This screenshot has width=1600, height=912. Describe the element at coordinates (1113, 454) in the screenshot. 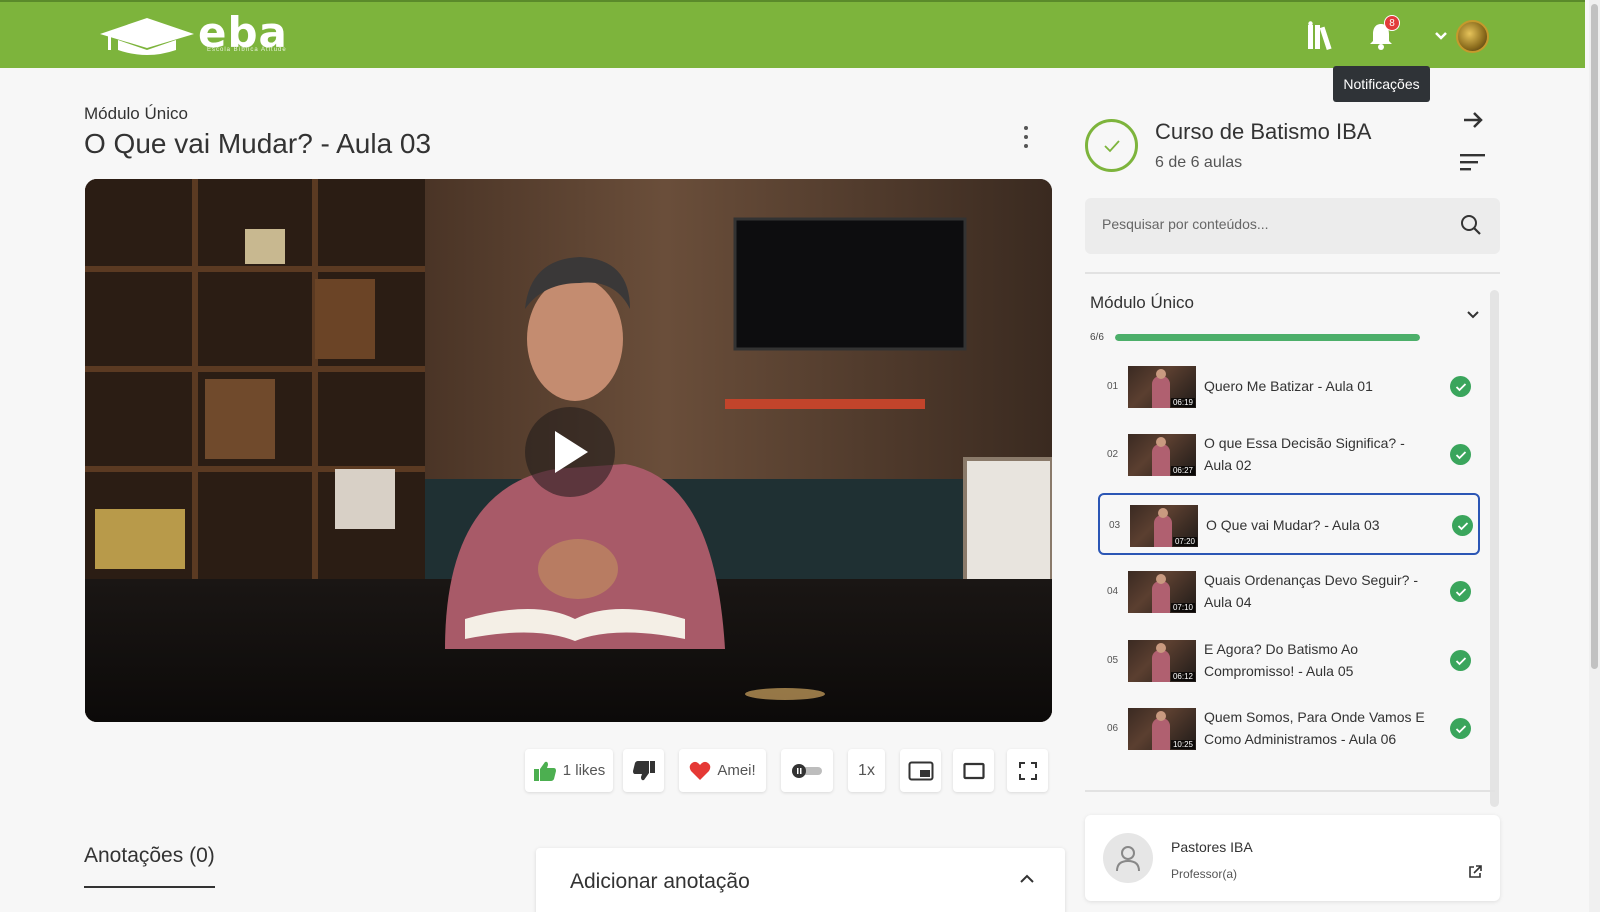

I see `lesson-number: 02` at that location.